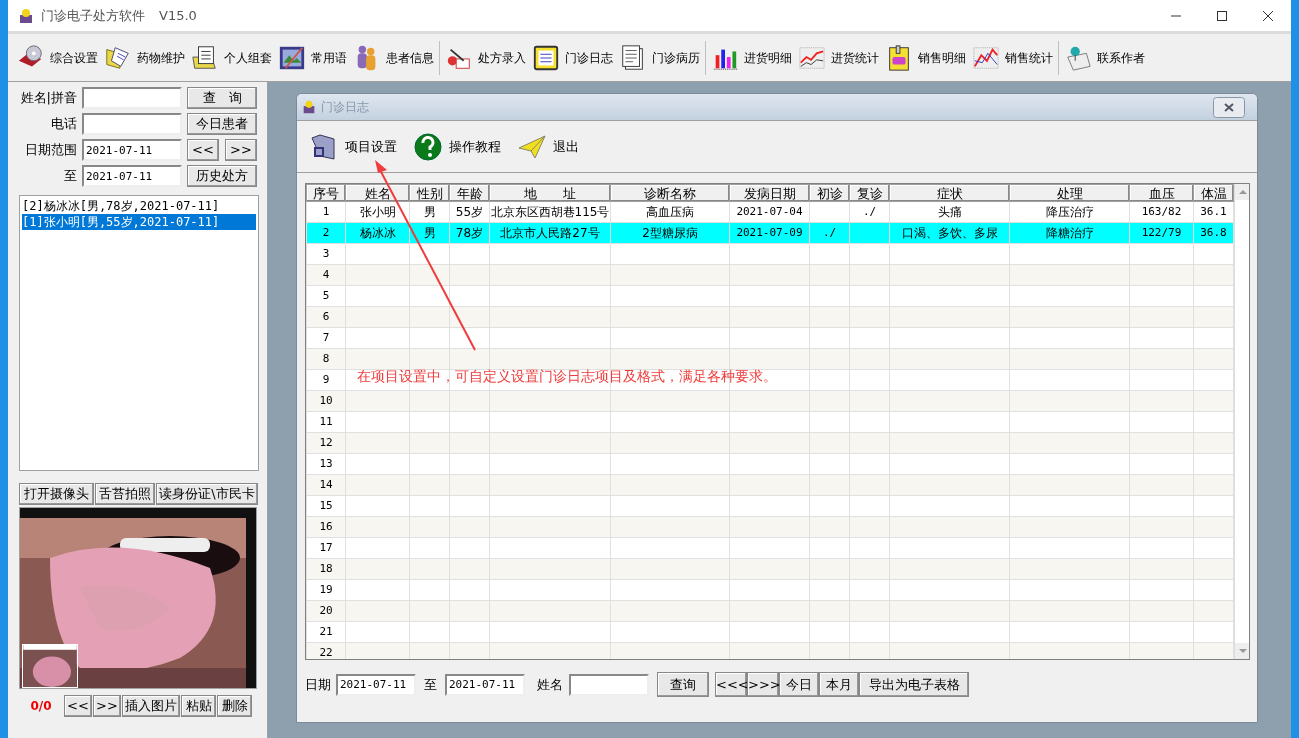  What do you see at coordinates (198, 706) in the screenshot?
I see `photo-button: 粘贴` at bounding box center [198, 706].